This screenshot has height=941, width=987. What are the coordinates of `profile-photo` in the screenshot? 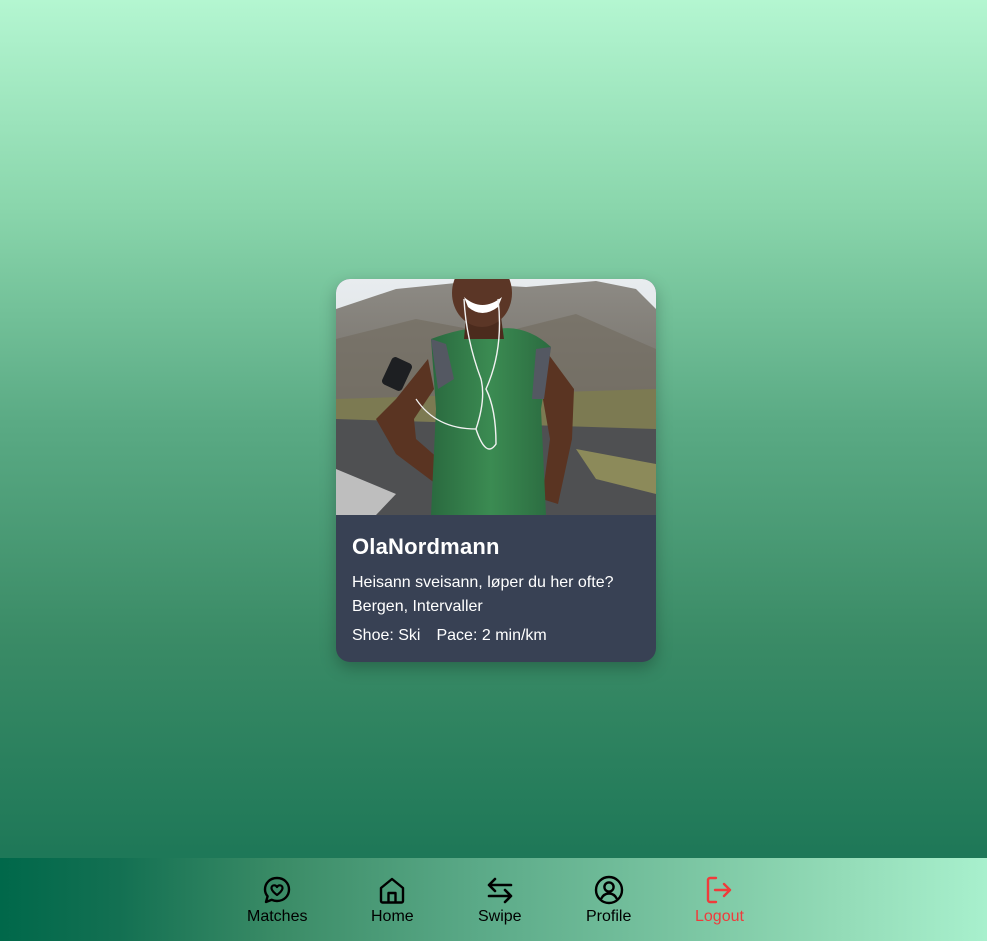 It's located at (496, 397).